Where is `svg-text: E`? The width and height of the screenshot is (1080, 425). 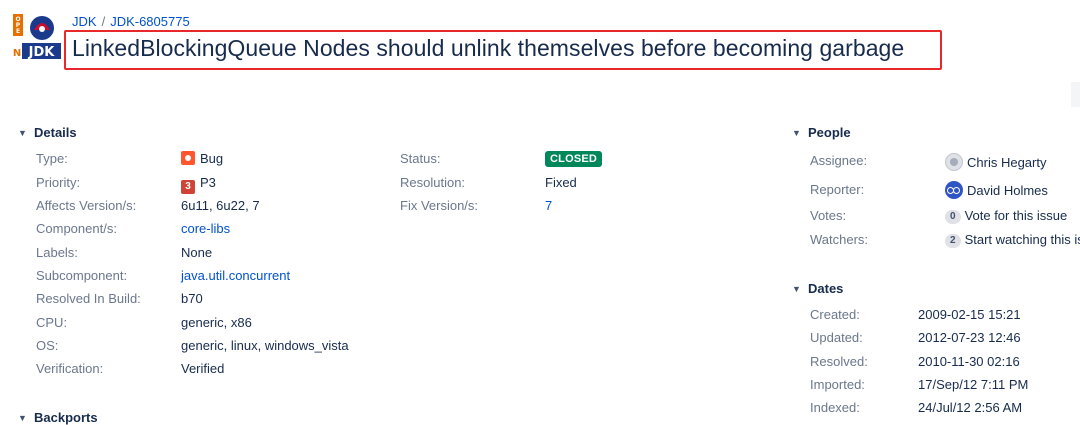 svg-text: E is located at coordinates (18, 31).